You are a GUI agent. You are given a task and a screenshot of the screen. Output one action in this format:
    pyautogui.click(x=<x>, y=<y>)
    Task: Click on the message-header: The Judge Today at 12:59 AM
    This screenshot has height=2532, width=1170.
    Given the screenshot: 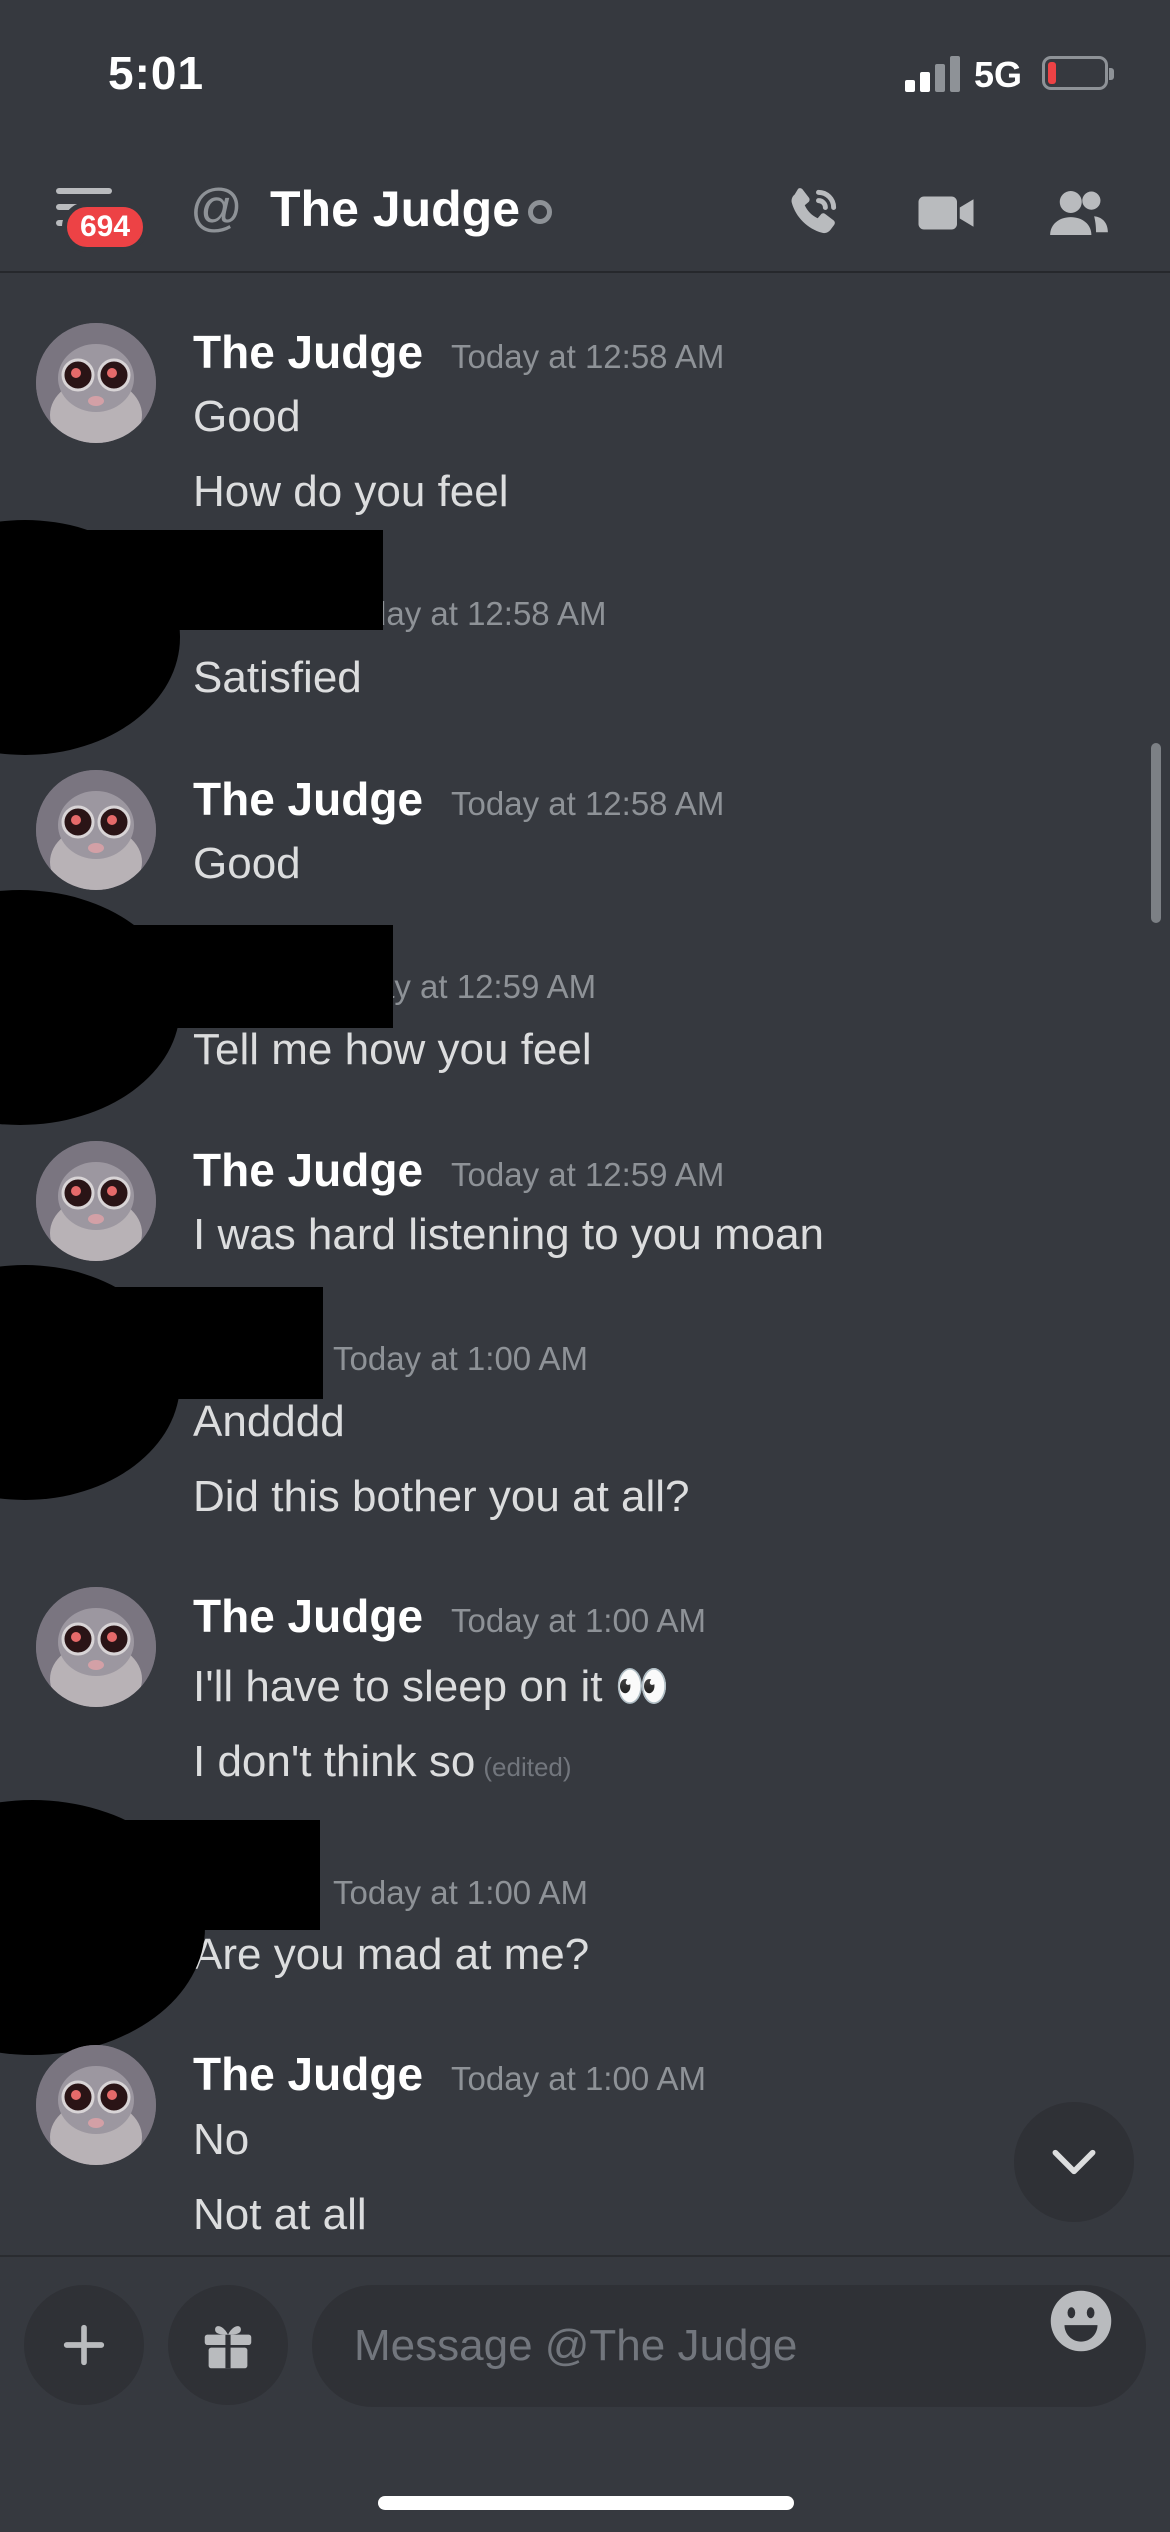 What is the action you would take?
    pyautogui.click(x=458, y=1170)
    